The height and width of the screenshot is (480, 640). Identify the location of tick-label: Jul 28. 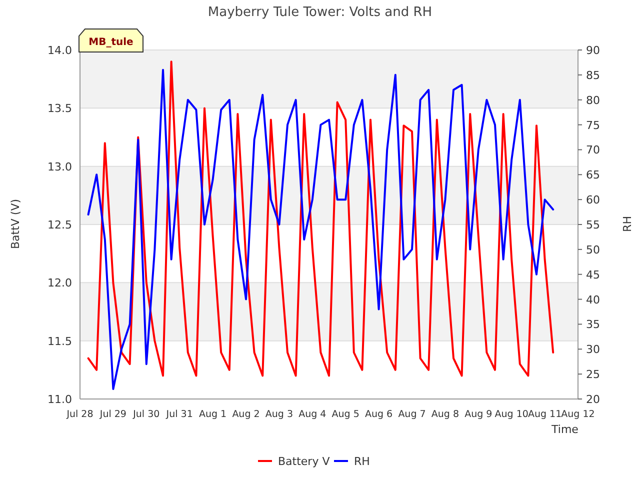
(80, 414).